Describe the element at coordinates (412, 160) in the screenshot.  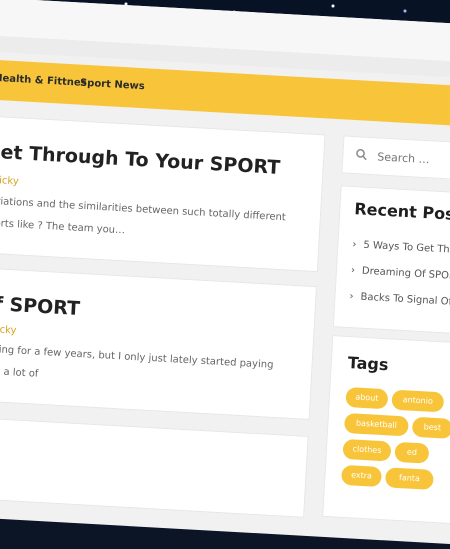
I see `search-input` at that location.